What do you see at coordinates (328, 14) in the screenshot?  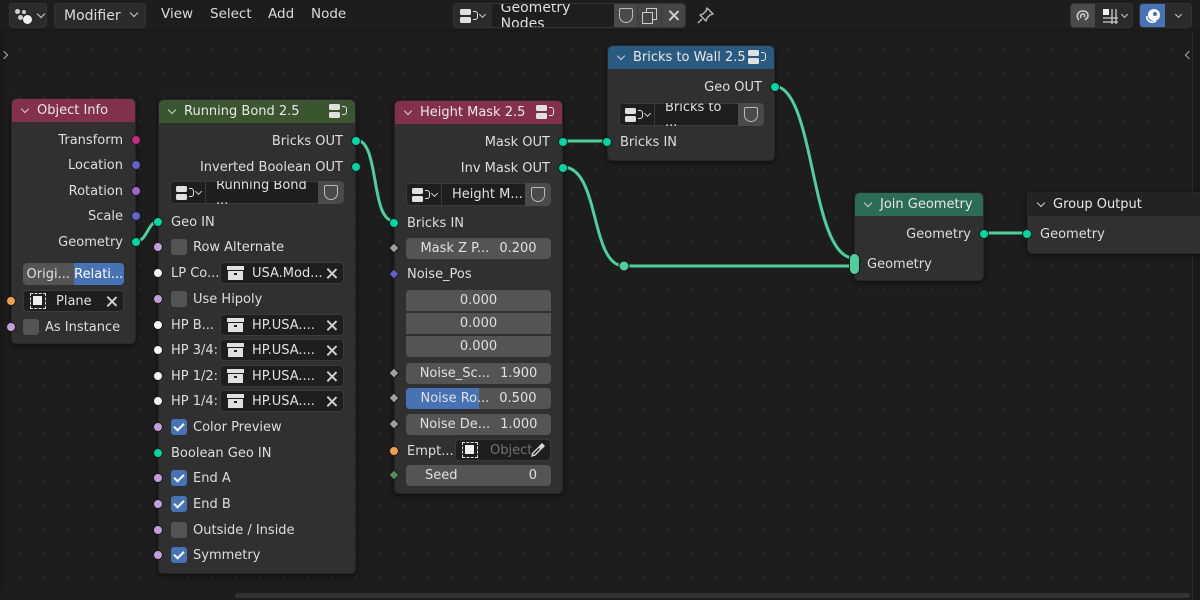 I see `menu-node: Node` at bounding box center [328, 14].